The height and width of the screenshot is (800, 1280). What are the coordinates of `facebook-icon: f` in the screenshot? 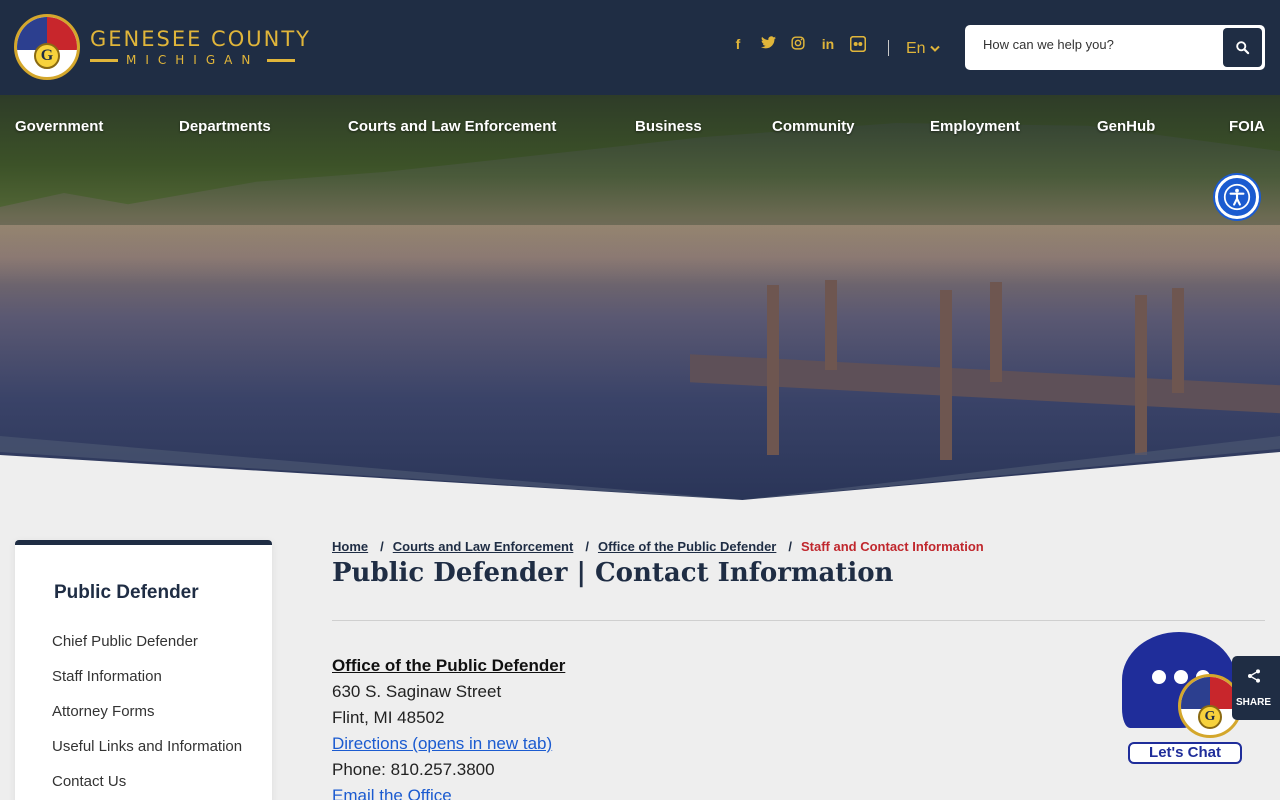 It's located at (738, 44).